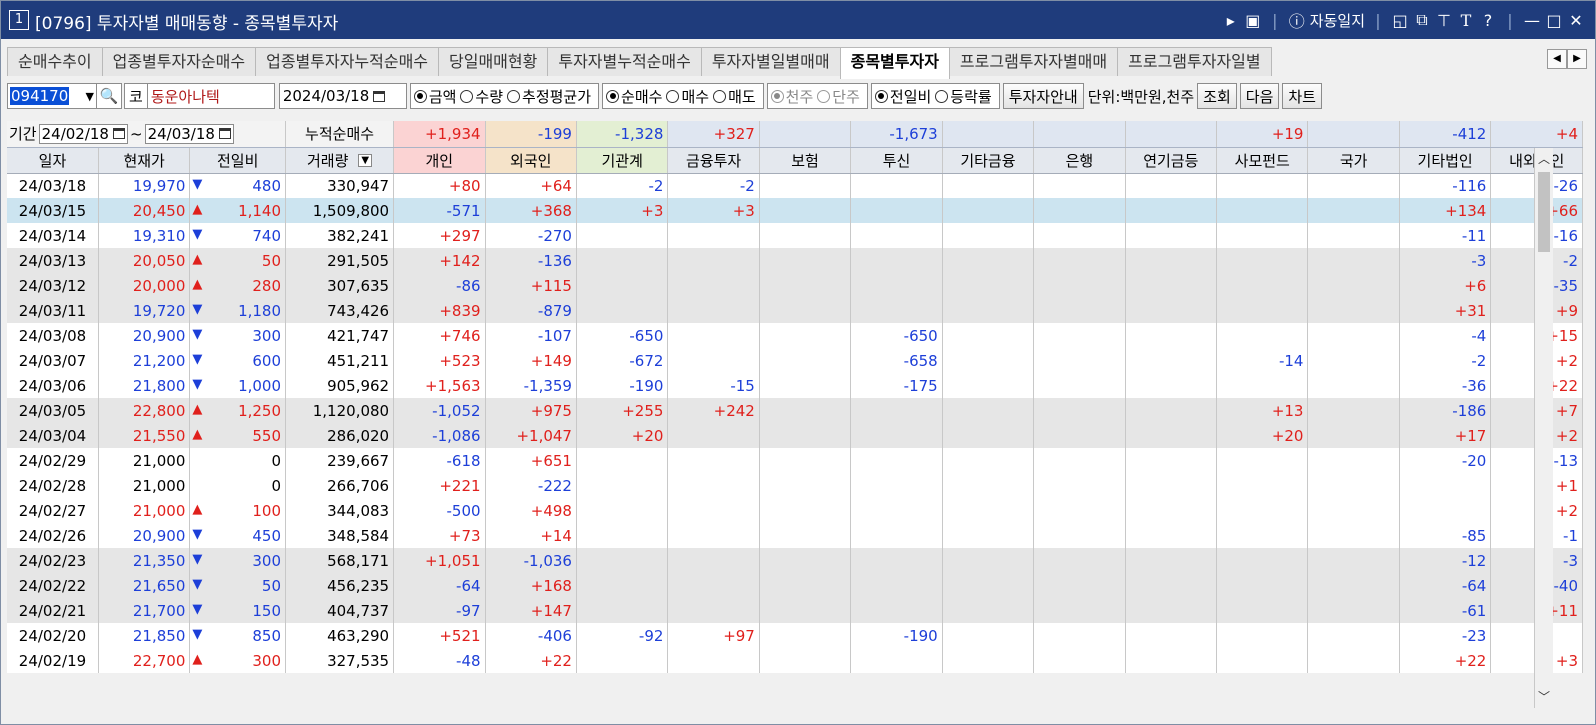  What do you see at coordinates (896, 160) in the screenshot?
I see `column-header: 투신` at bounding box center [896, 160].